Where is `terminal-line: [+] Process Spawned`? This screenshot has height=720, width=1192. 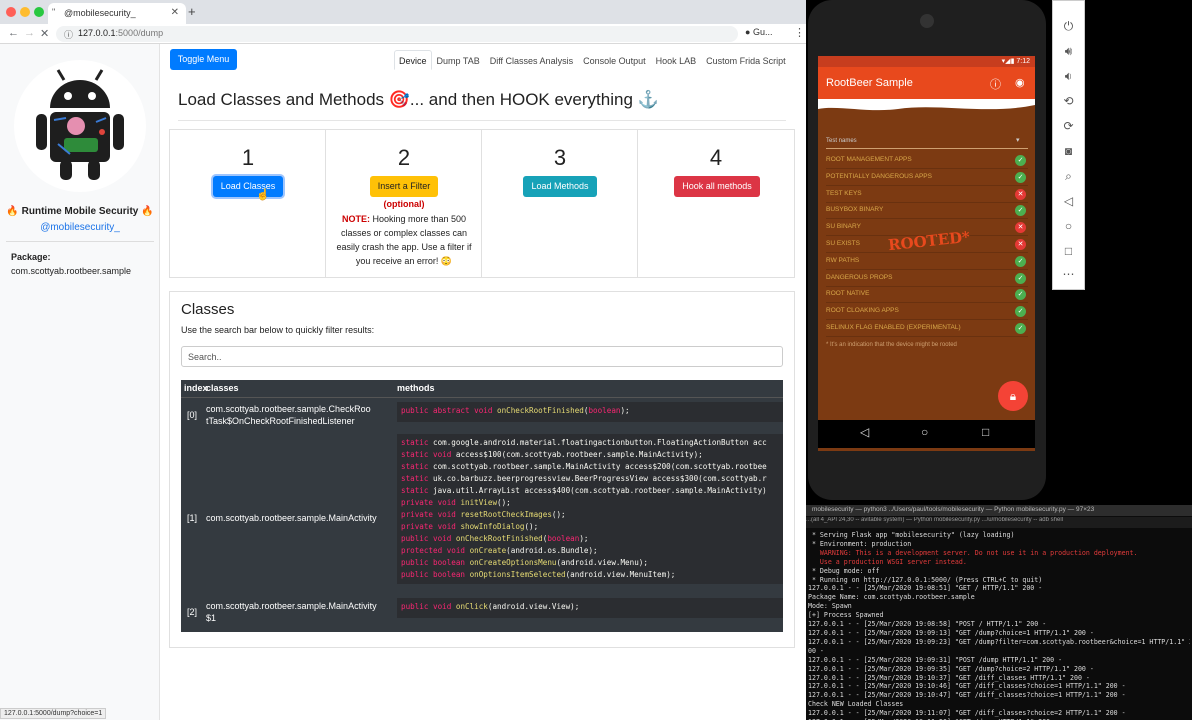 terminal-line: [+] Process Spawned is located at coordinates (846, 615).